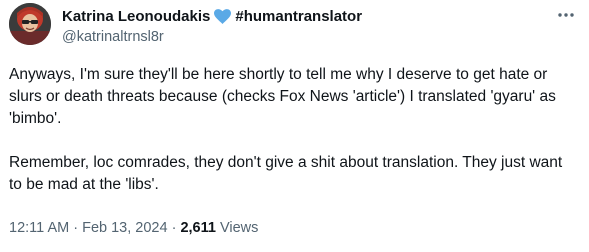 The height and width of the screenshot is (252, 589). What do you see at coordinates (223, 16) in the screenshot?
I see `blue-heart-icon` at bounding box center [223, 16].